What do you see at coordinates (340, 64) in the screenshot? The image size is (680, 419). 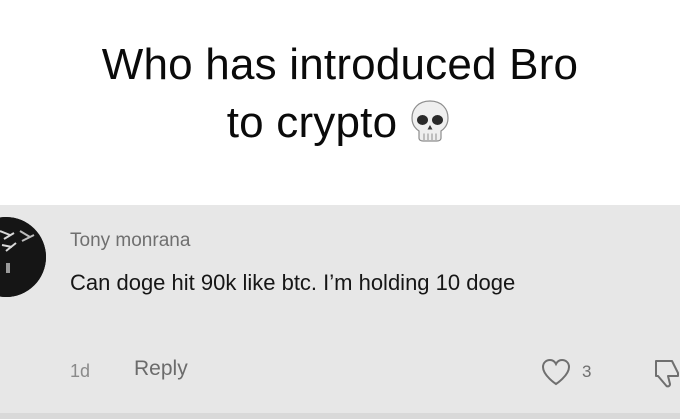 I see `caption-line-1: Who has introduced Bro` at bounding box center [340, 64].